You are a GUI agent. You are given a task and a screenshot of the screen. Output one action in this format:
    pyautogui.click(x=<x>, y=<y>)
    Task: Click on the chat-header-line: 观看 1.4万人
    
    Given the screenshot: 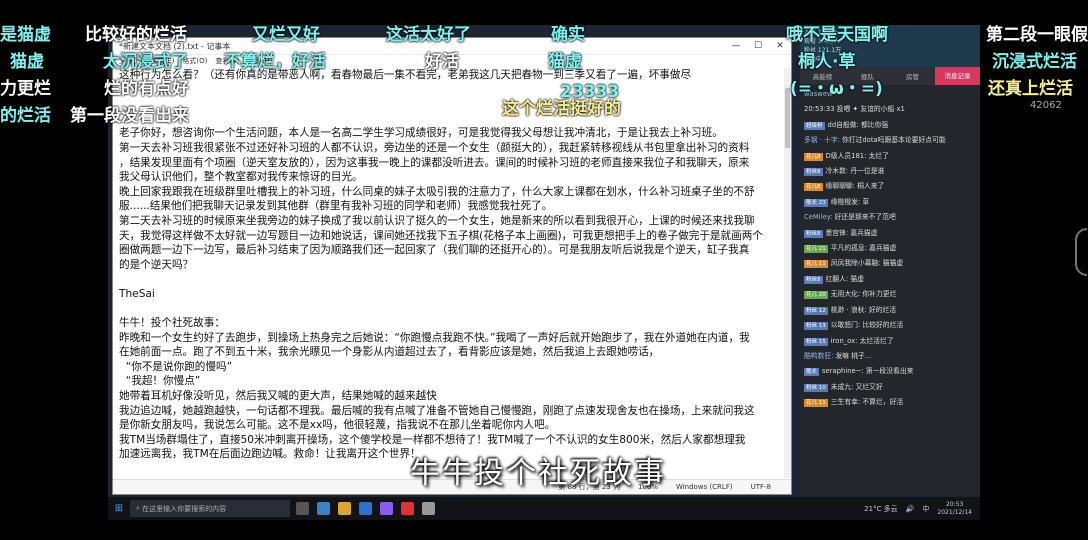 What is the action you would take?
    pyautogui.click(x=822, y=41)
    